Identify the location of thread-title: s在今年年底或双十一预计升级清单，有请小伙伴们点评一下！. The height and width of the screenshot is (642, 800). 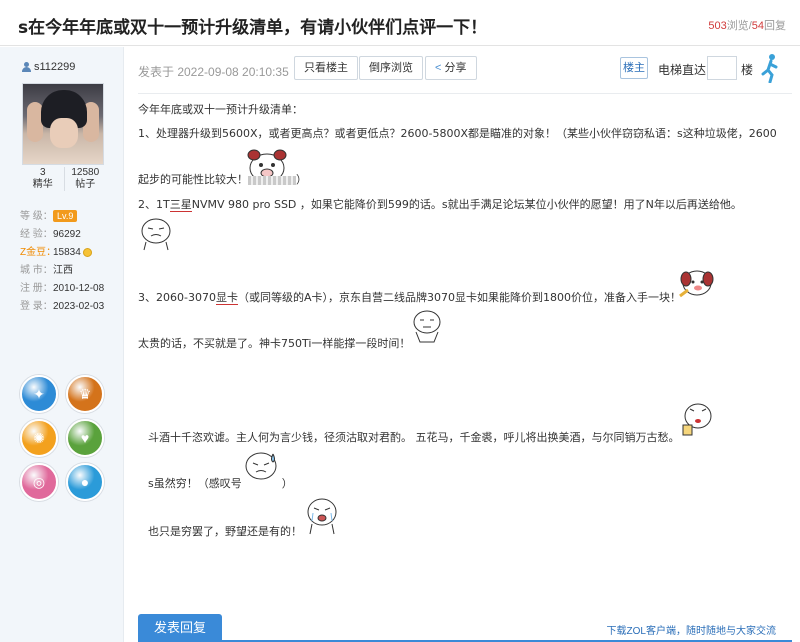
(253, 28).